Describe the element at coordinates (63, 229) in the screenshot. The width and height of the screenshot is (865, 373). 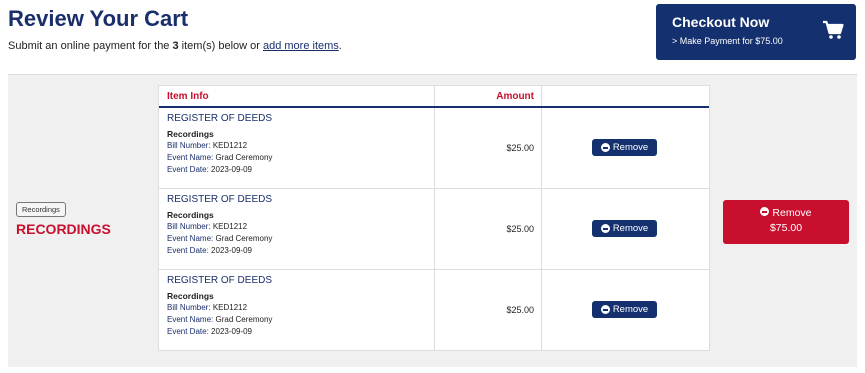
I see `category-name: RECORDINGS` at that location.